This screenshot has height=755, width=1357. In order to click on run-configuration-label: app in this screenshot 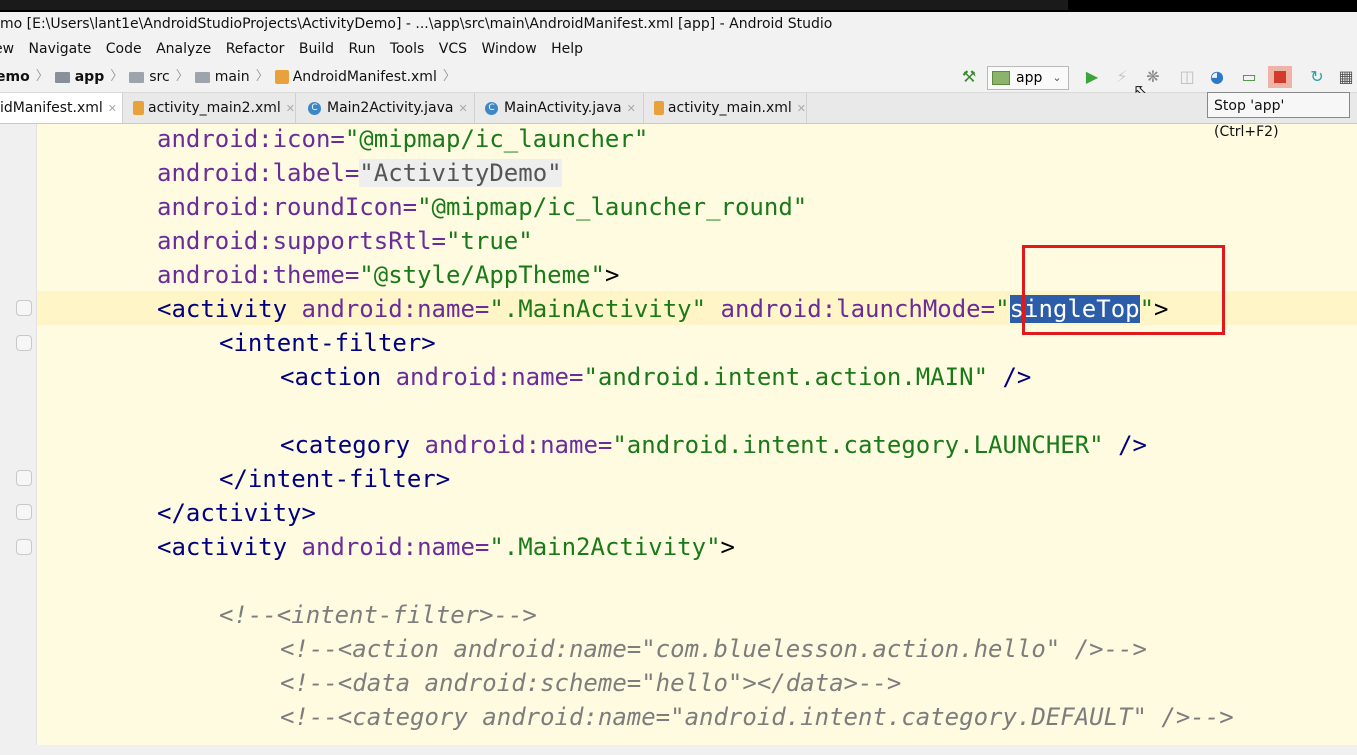, I will do `click(1029, 78)`.